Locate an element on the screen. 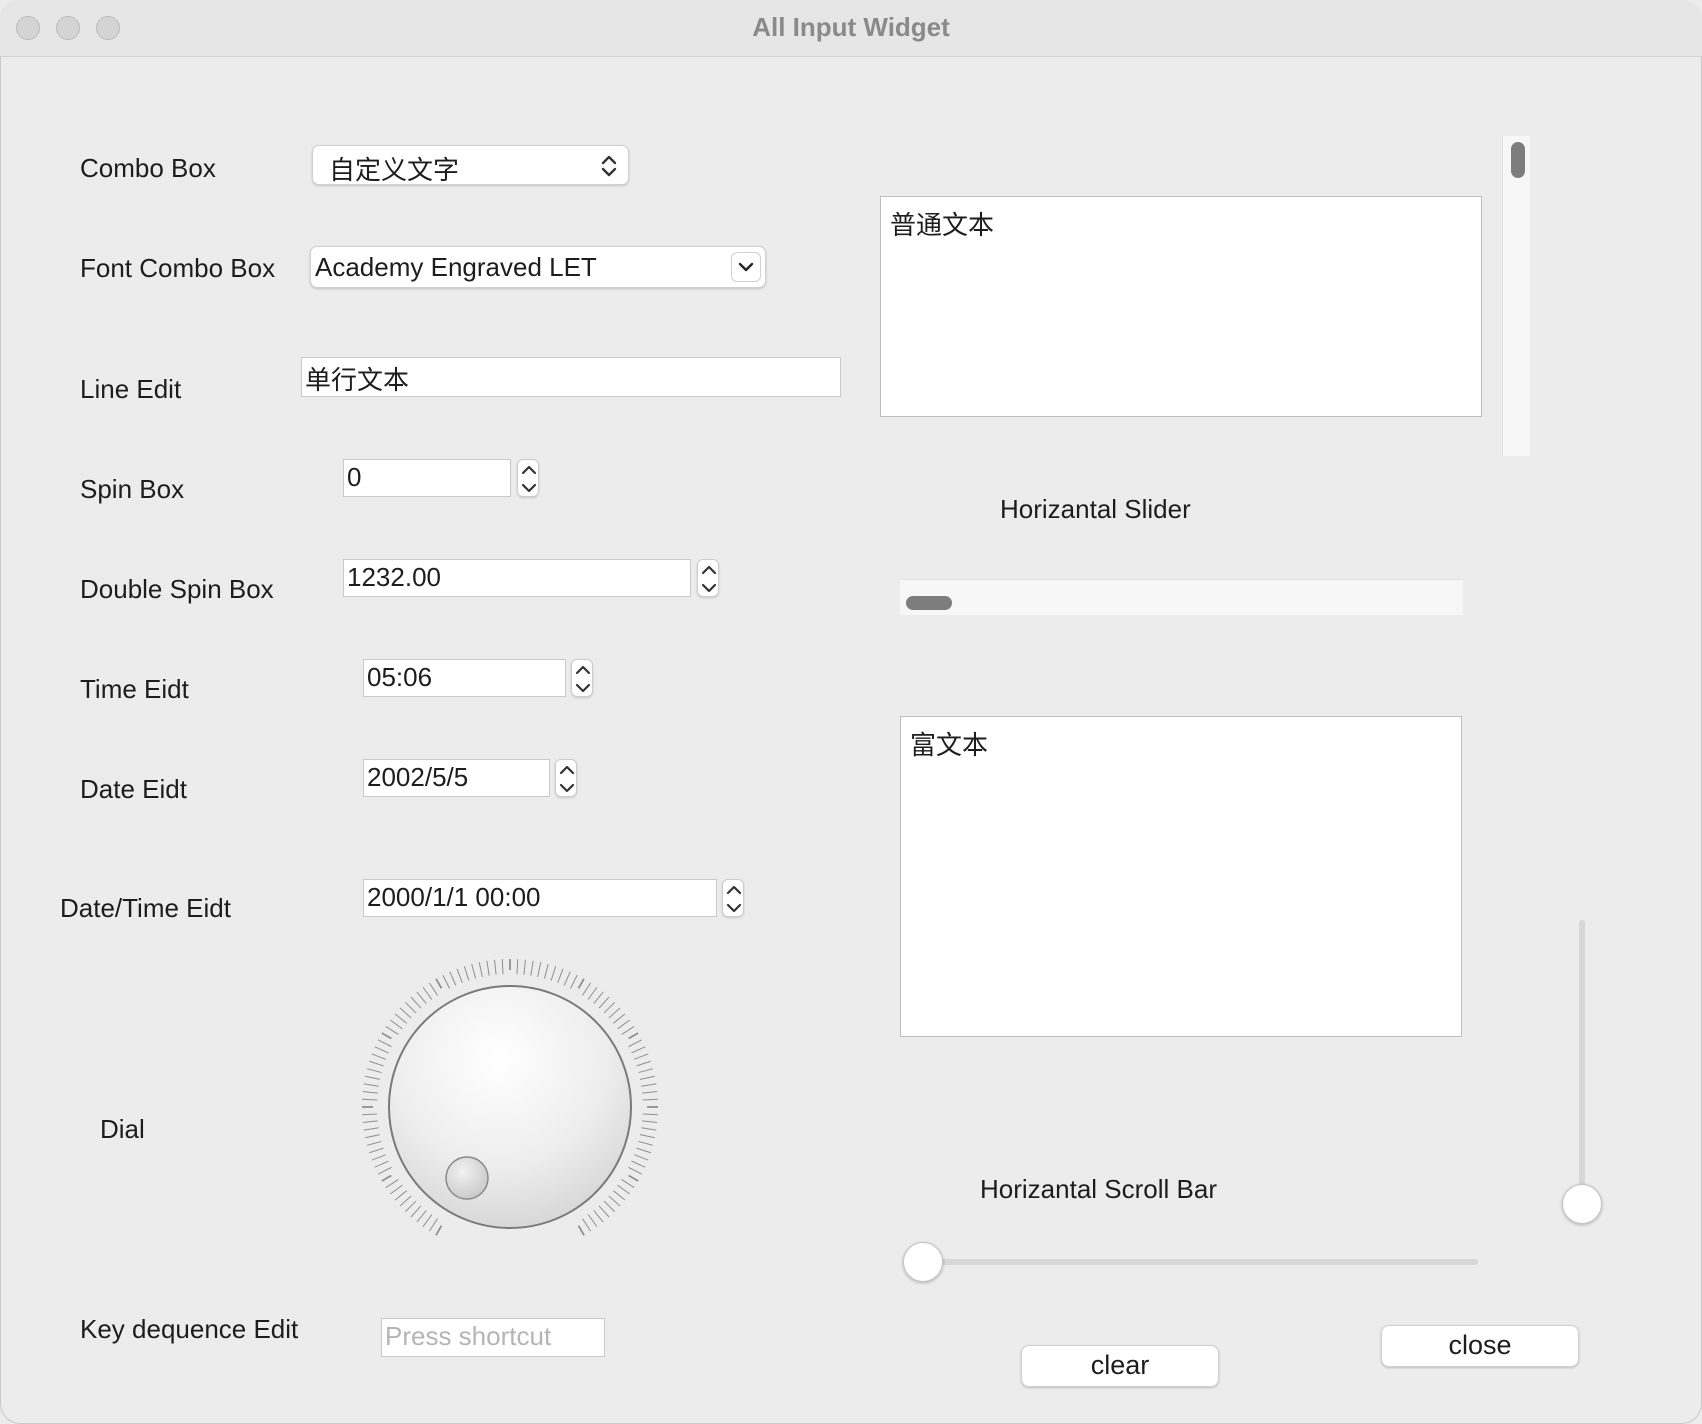 Image resolution: width=1702 pixels, height=1424 pixels. vertical-scroll-bar-handle is located at coordinates (1518, 160).